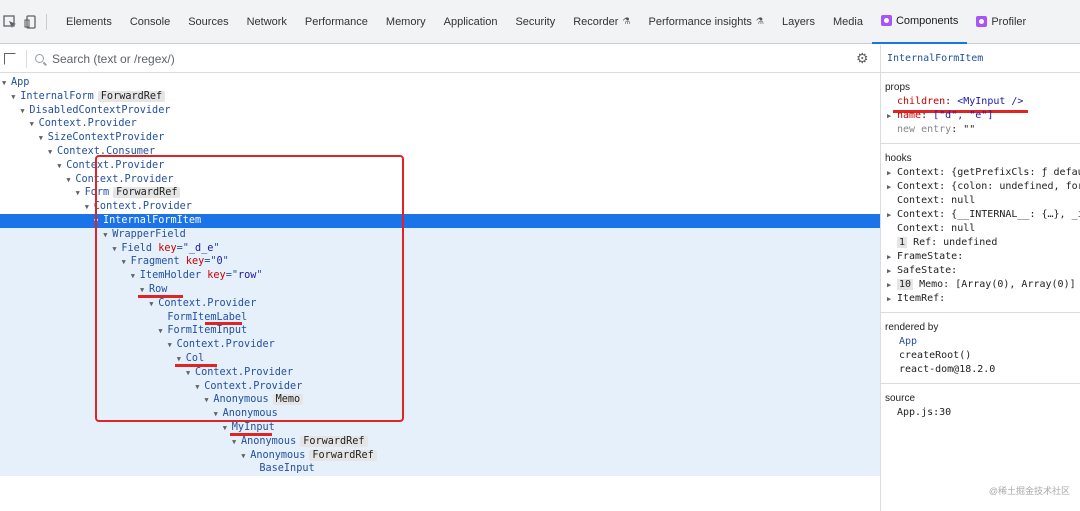  Describe the element at coordinates (440, 428) in the screenshot. I see `tree-row: ▼ MyInput` at that location.